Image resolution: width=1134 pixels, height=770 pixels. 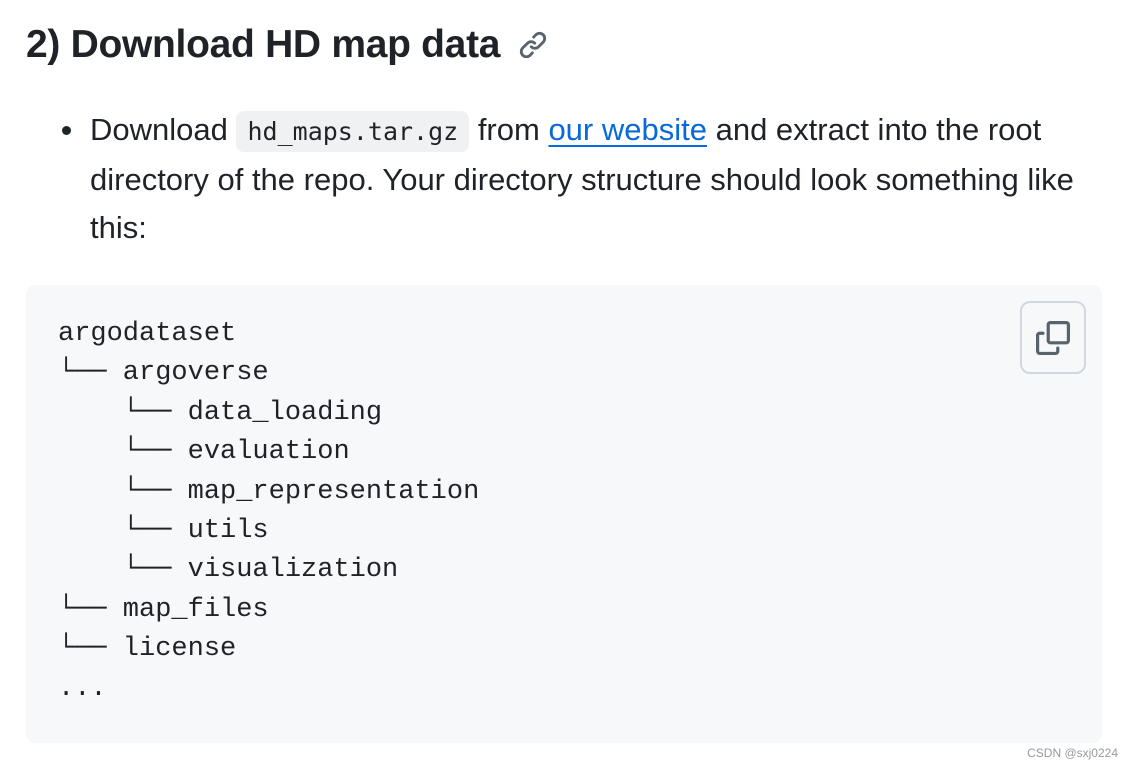 What do you see at coordinates (66, 130) in the screenshot?
I see `bullet-dot` at bounding box center [66, 130].